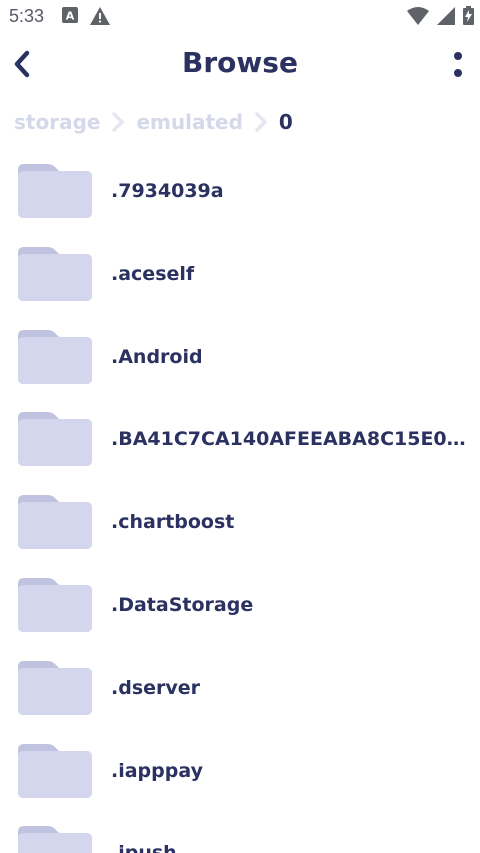 The width and height of the screenshot is (480, 853). I want to click on status-system-icons, so click(440, 15).